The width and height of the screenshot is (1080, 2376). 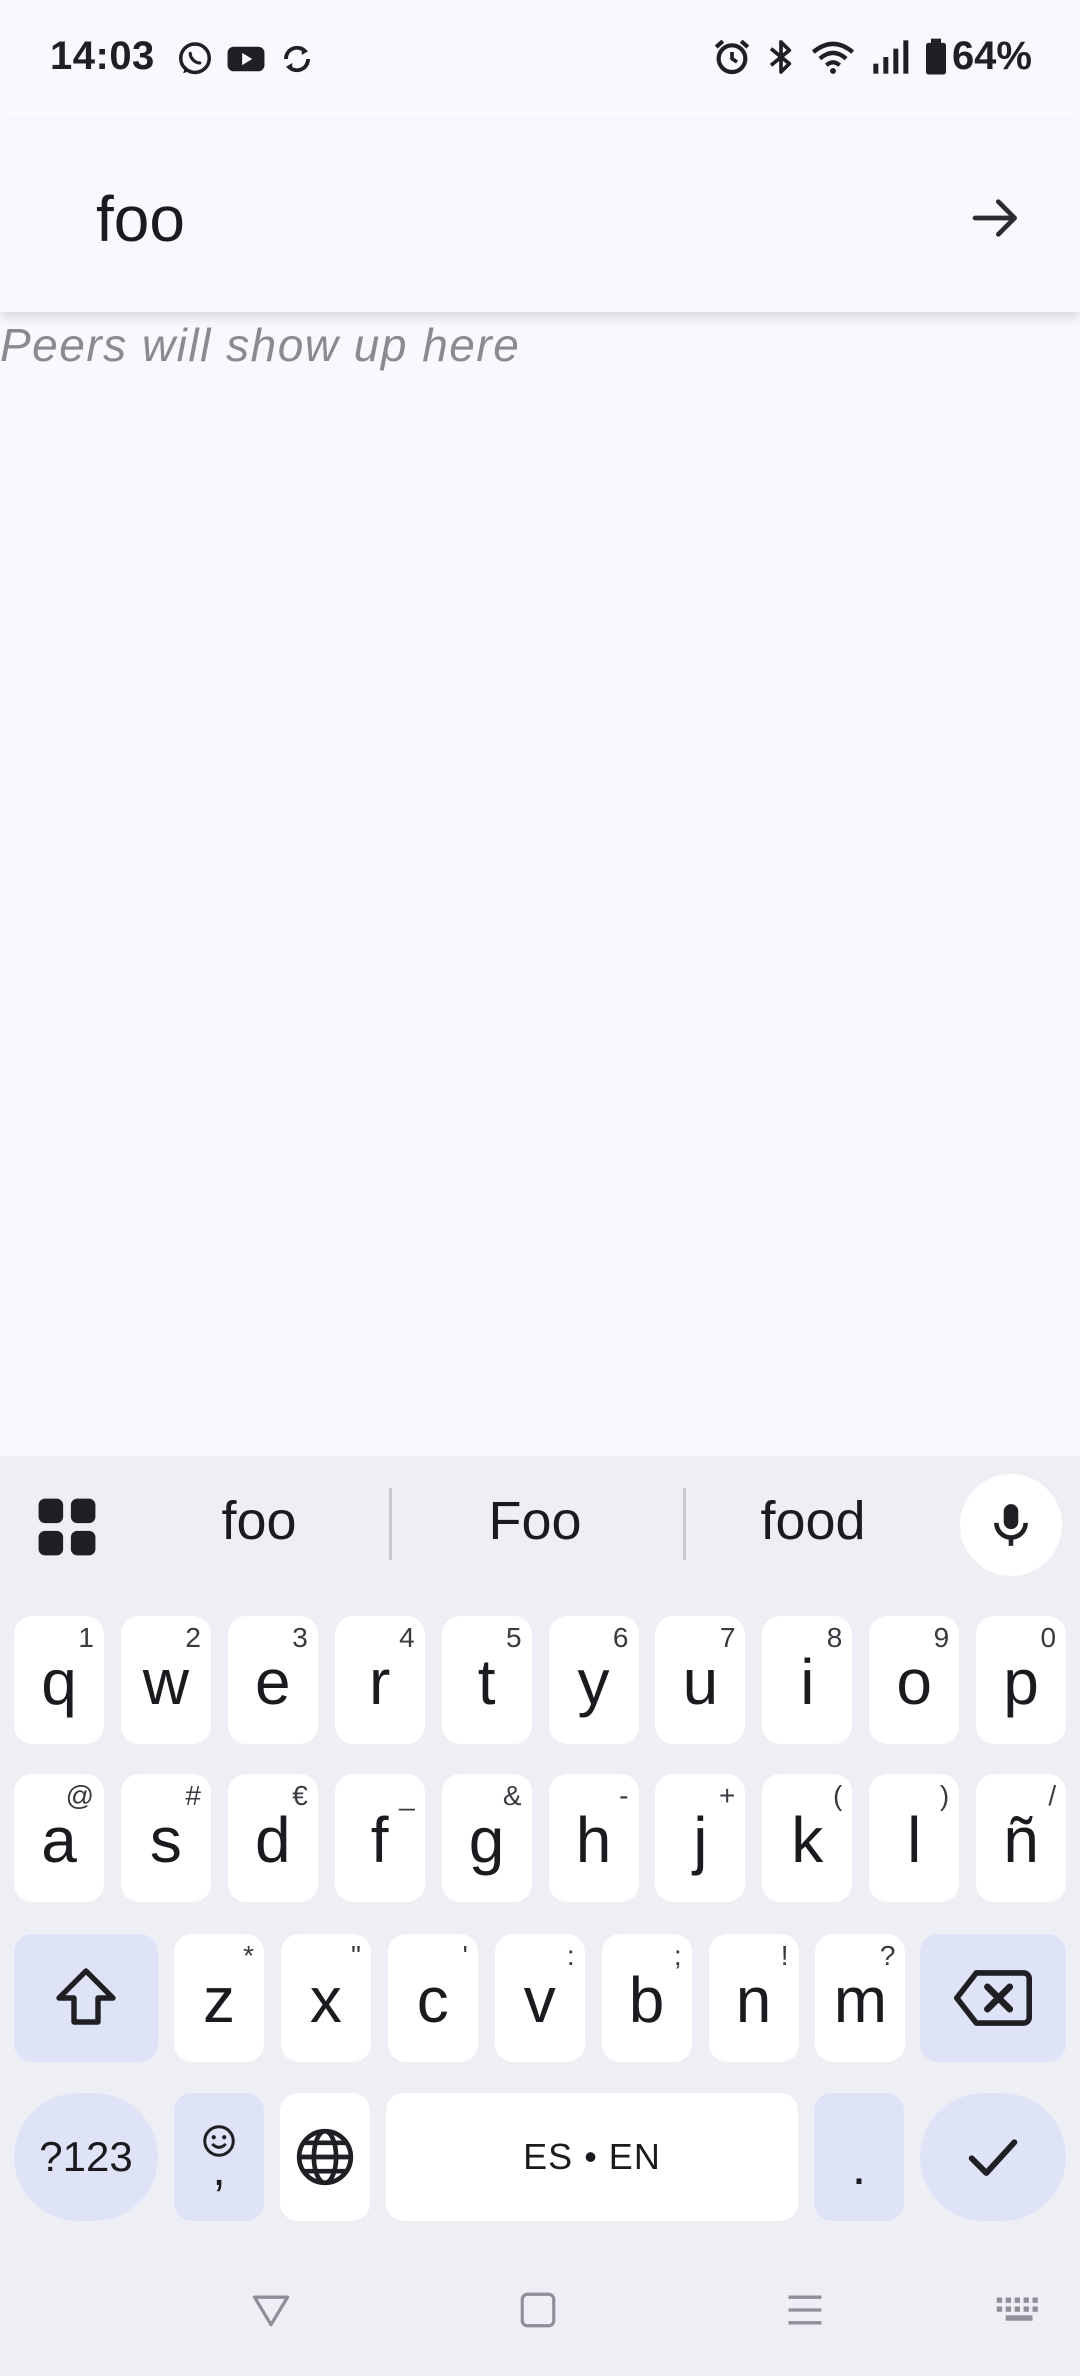 What do you see at coordinates (700, 1680) in the screenshot?
I see `key-u: u7` at bounding box center [700, 1680].